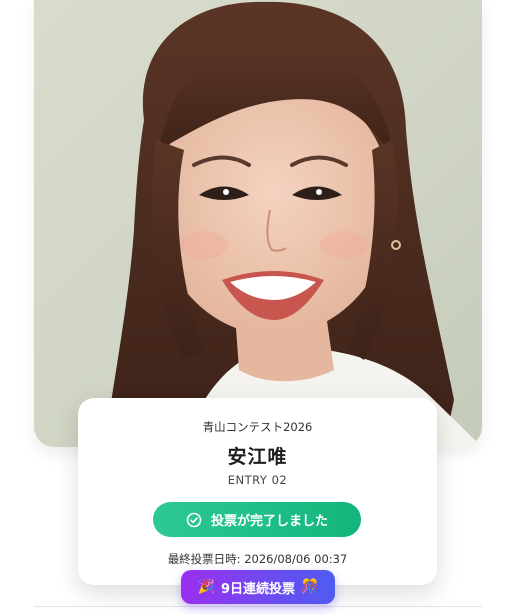 The width and height of the screenshot is (515, 615). Describe the element at coordinates (194, 520) in the screenshot. I see `check-circle-icon` at that location.